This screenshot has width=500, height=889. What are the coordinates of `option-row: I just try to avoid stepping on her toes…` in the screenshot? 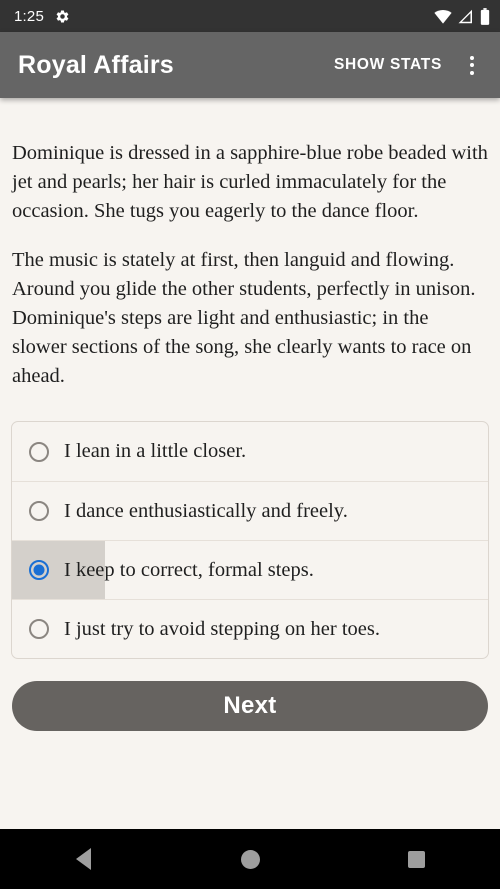 It's located at (250, 628).